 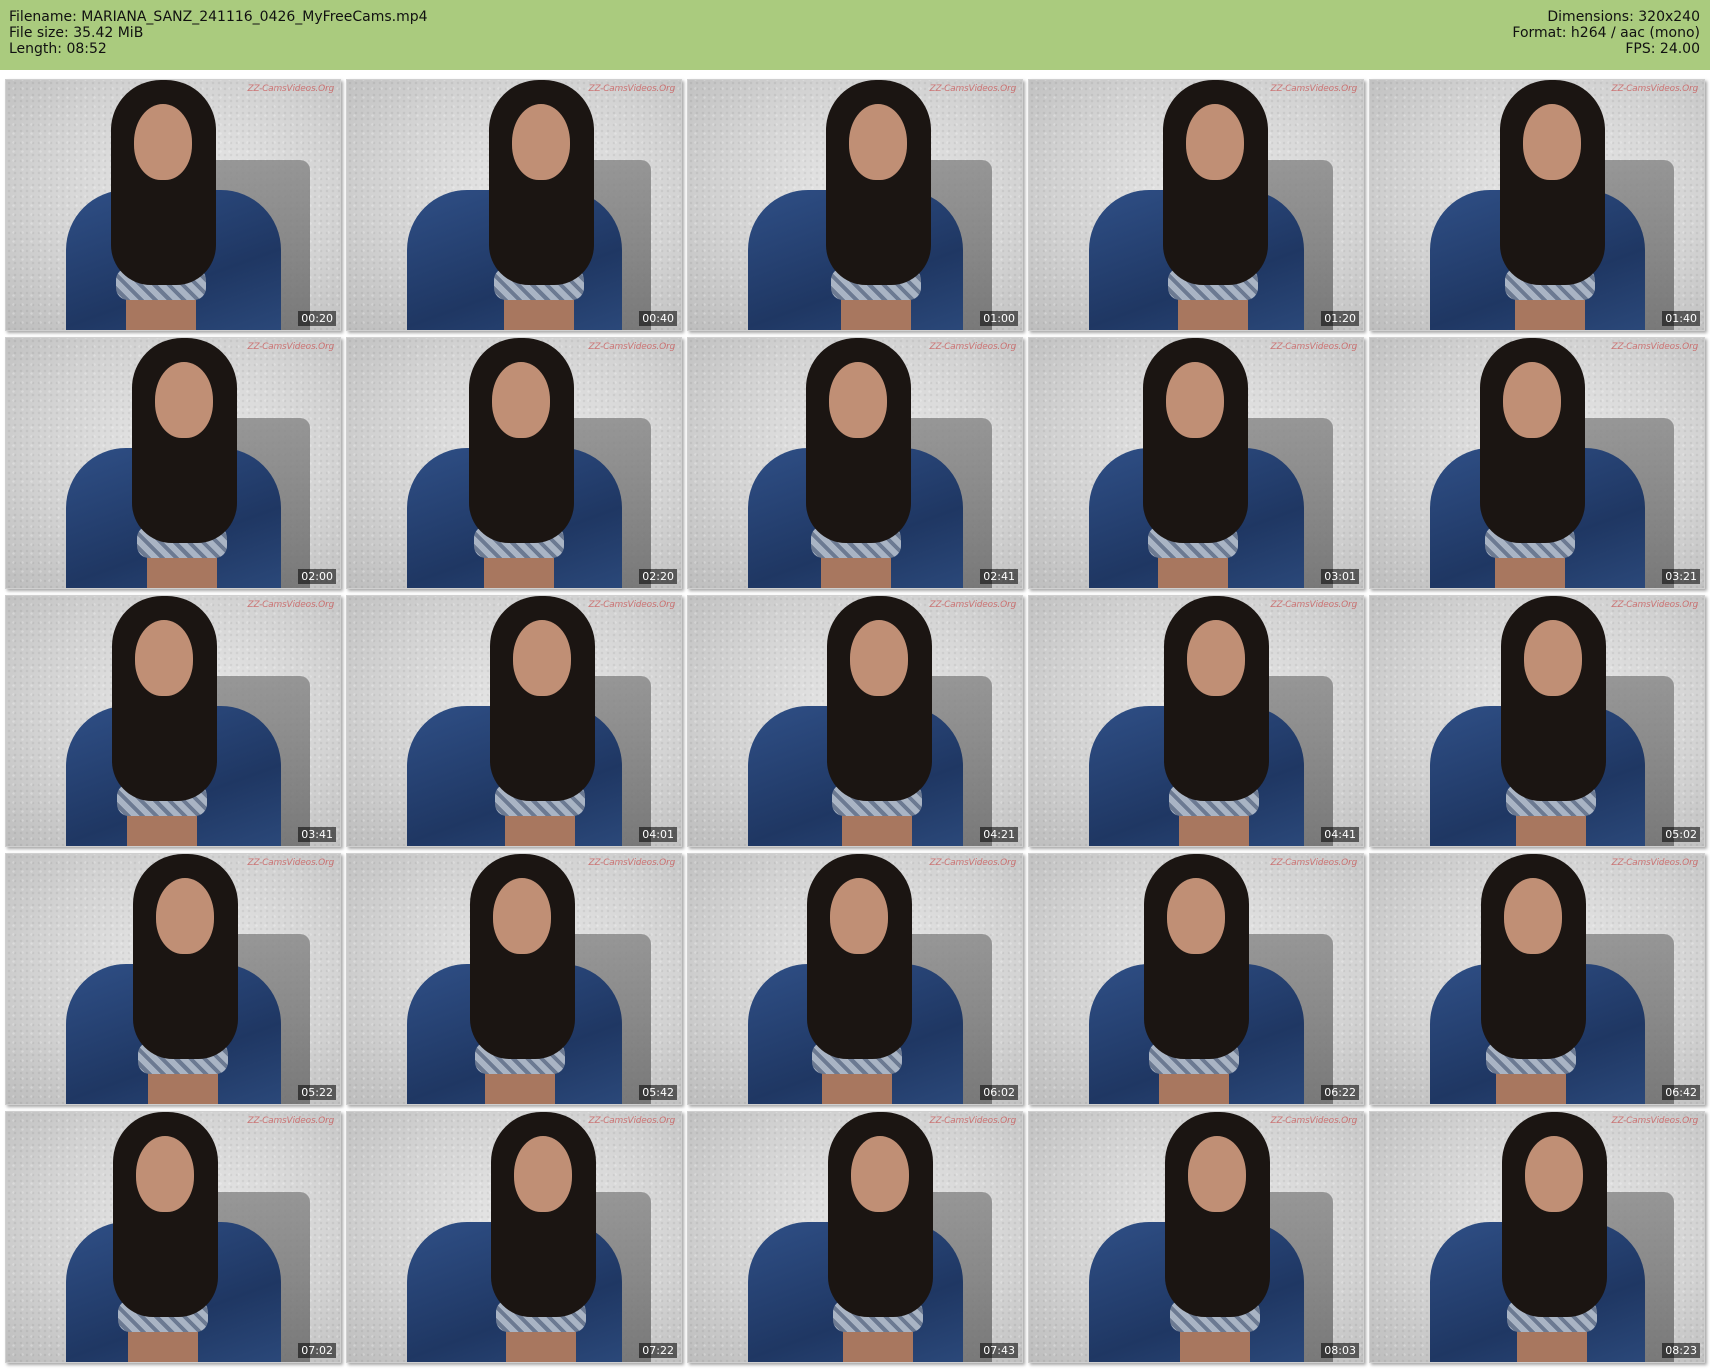 What do you see at coordinates (317, 1350) in the screenshot?
I see `thumbnail-timestamp: 07:02` at bounding box center [317, 1350].